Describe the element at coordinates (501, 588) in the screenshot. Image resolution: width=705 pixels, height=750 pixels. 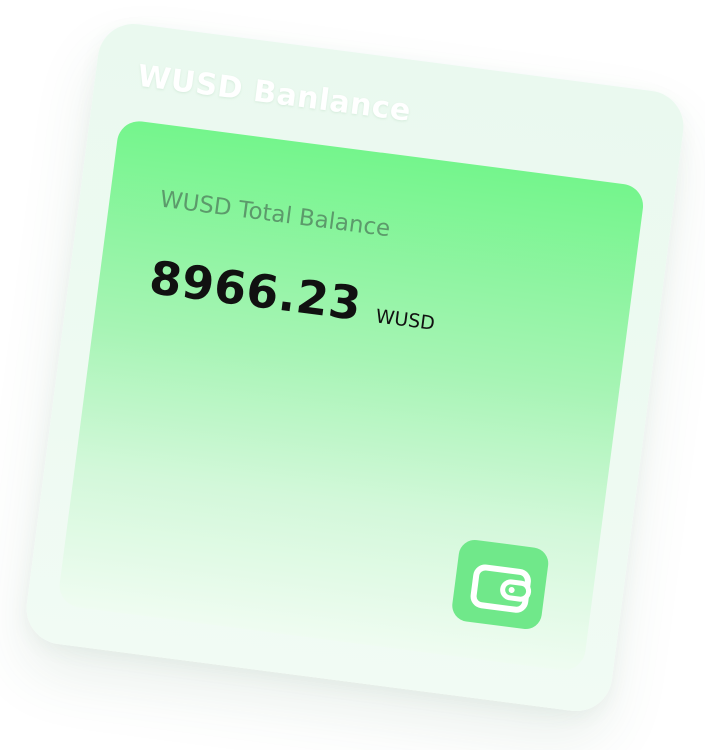
I see `wallet-icon` at that location.